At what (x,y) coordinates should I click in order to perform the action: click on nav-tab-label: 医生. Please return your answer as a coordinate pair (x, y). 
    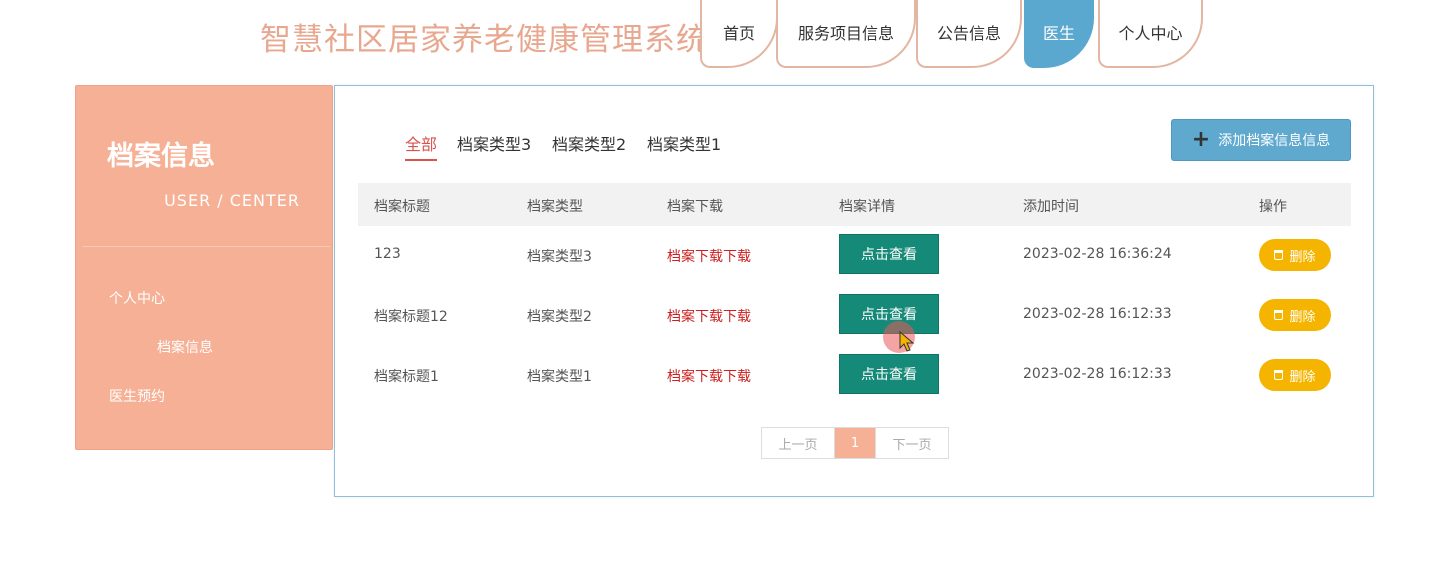
    Looking at the image, I should click on (1058, 33).